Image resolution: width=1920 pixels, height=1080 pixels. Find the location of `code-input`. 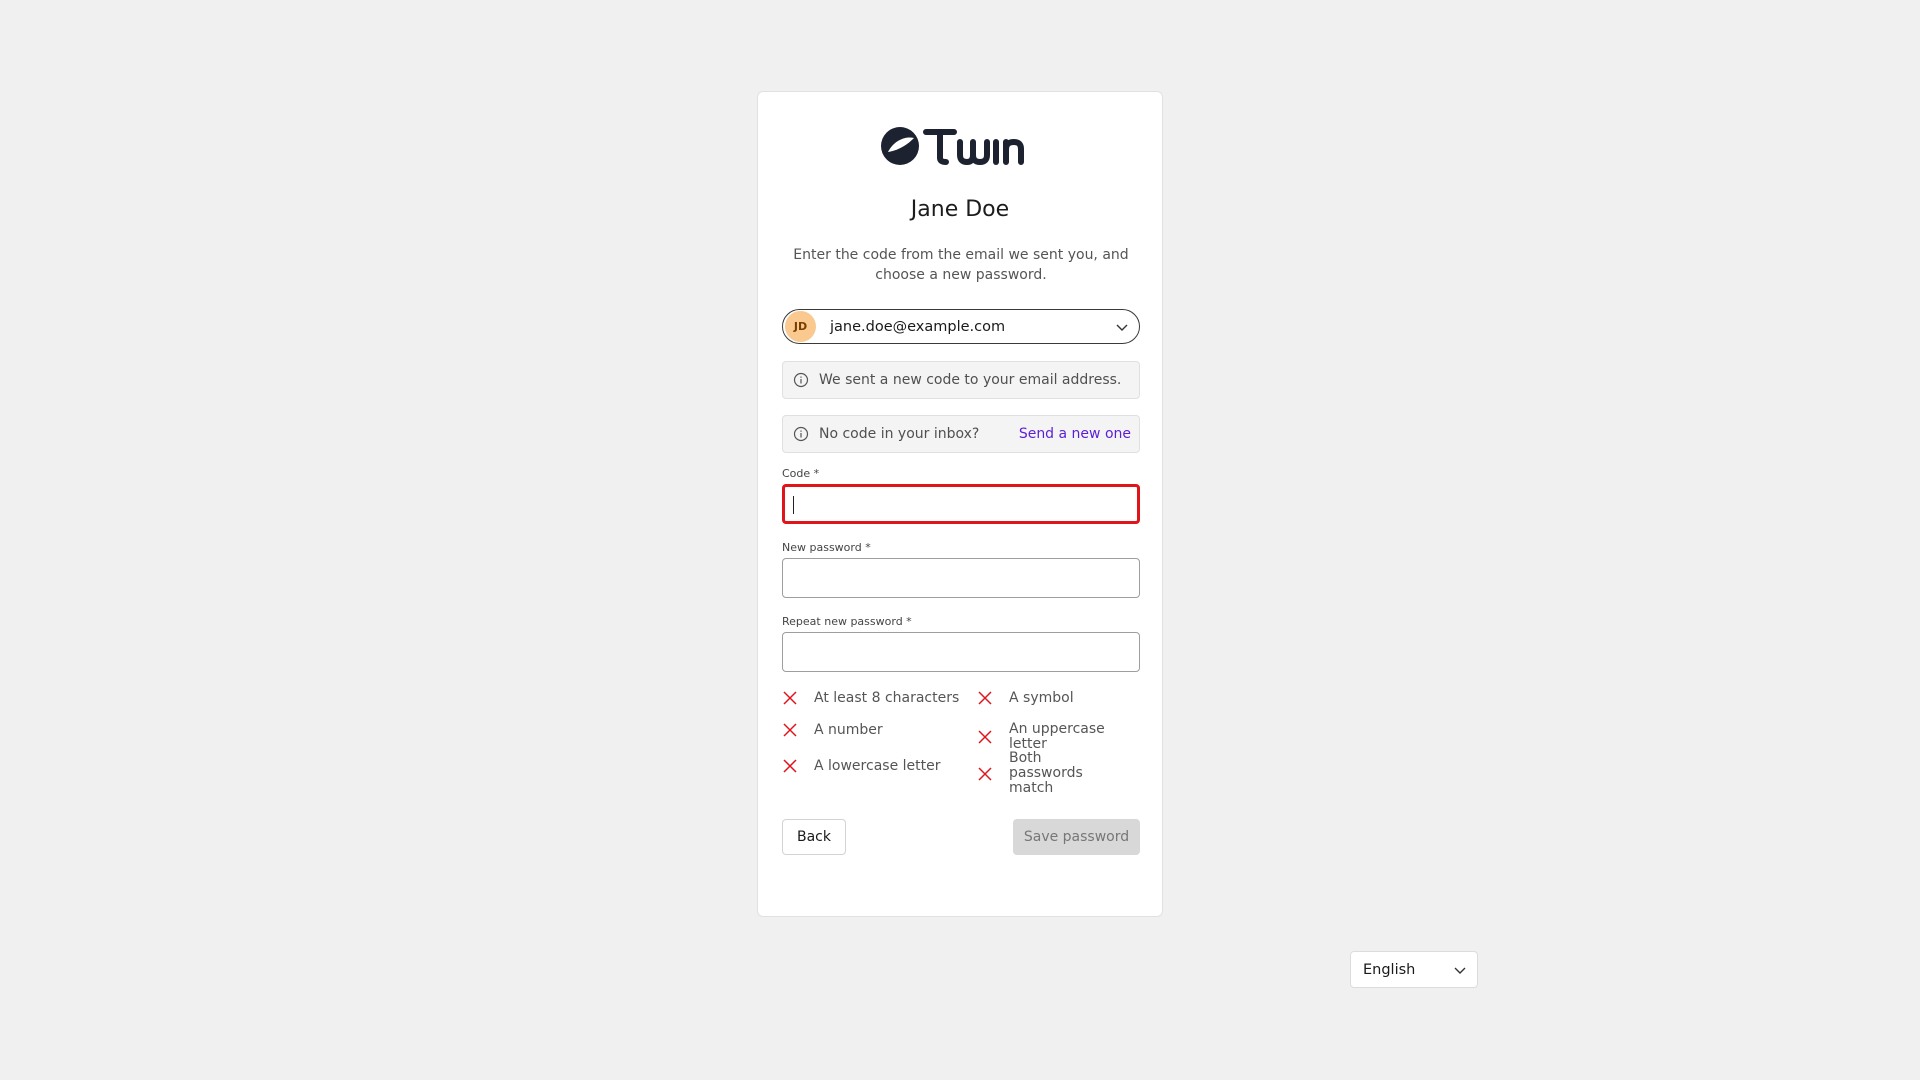

code-input is located at coordinates (961, 504).